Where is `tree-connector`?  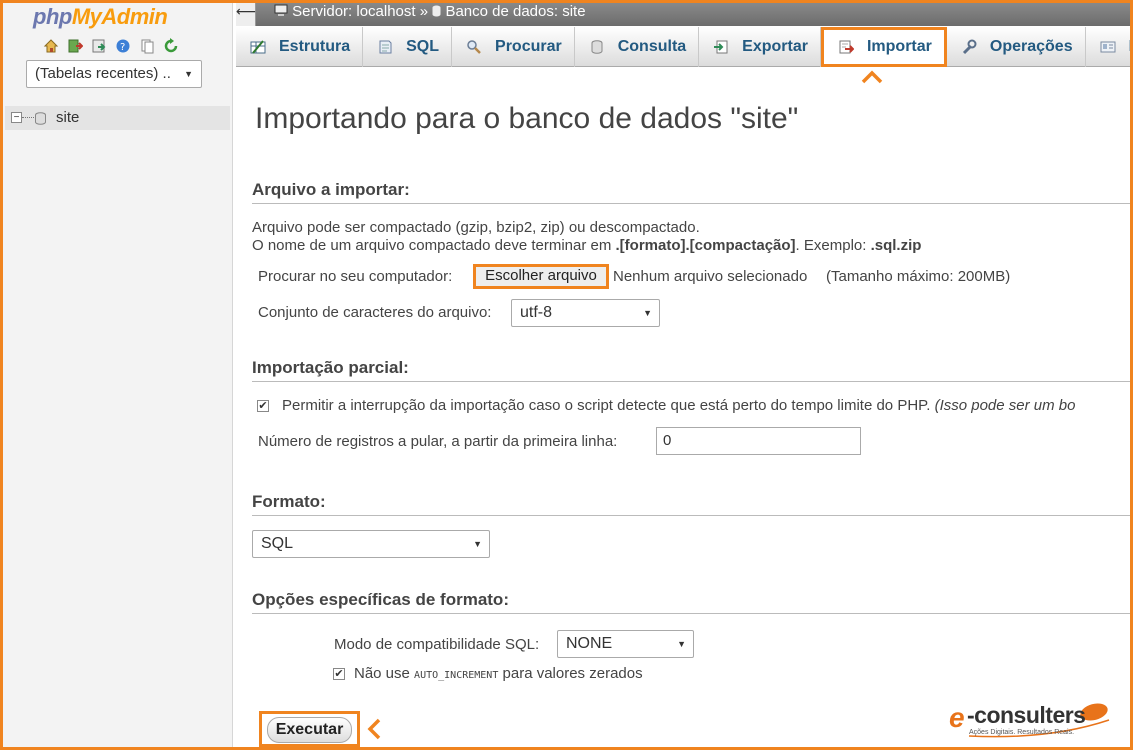 tree-connector is located at coordinates (28, 117).